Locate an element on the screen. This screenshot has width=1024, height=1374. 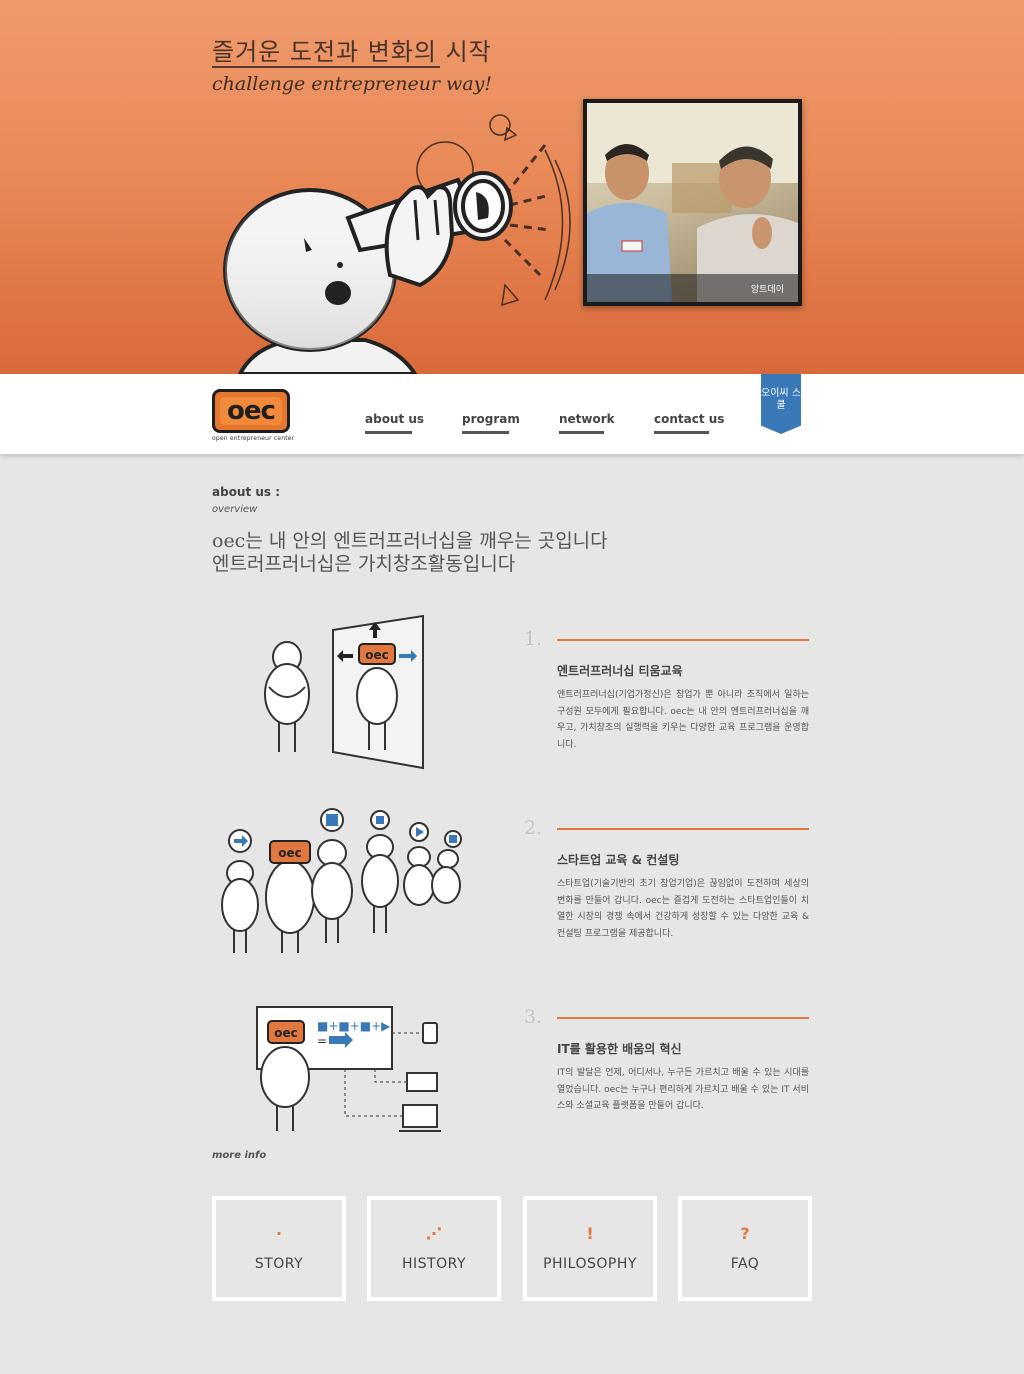
lead-line-1: oec는 내 안의 엔트러프러너십을 깨우는 곳입니다 is located at coordinates (410, 541).